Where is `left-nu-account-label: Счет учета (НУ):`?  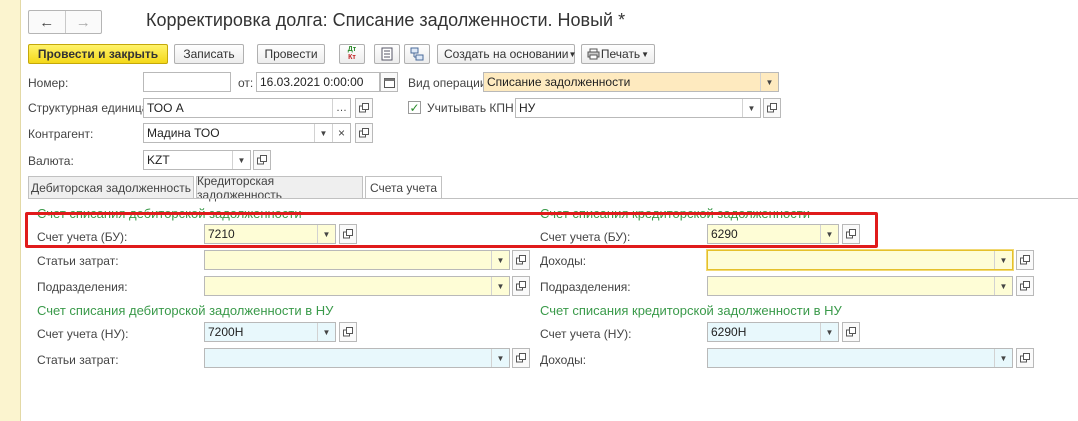
left-nu-account-label: Счет учета (НУ): is located at coordinates (83, 334).